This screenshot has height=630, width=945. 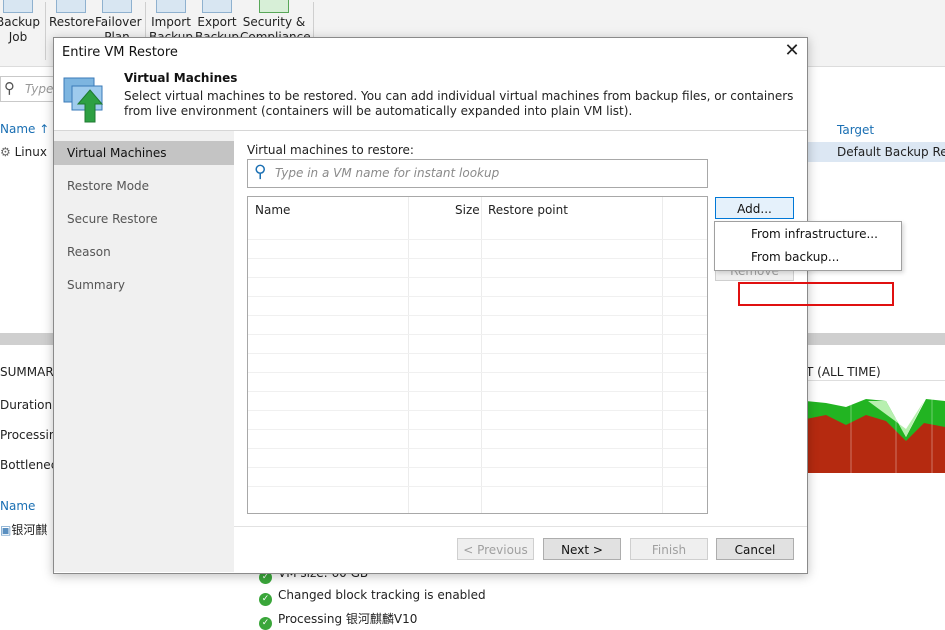 What do you see at coordinates (855, 130) in the screenshot?
I see `column-header-target: Target` at bounding box center [855, 130].